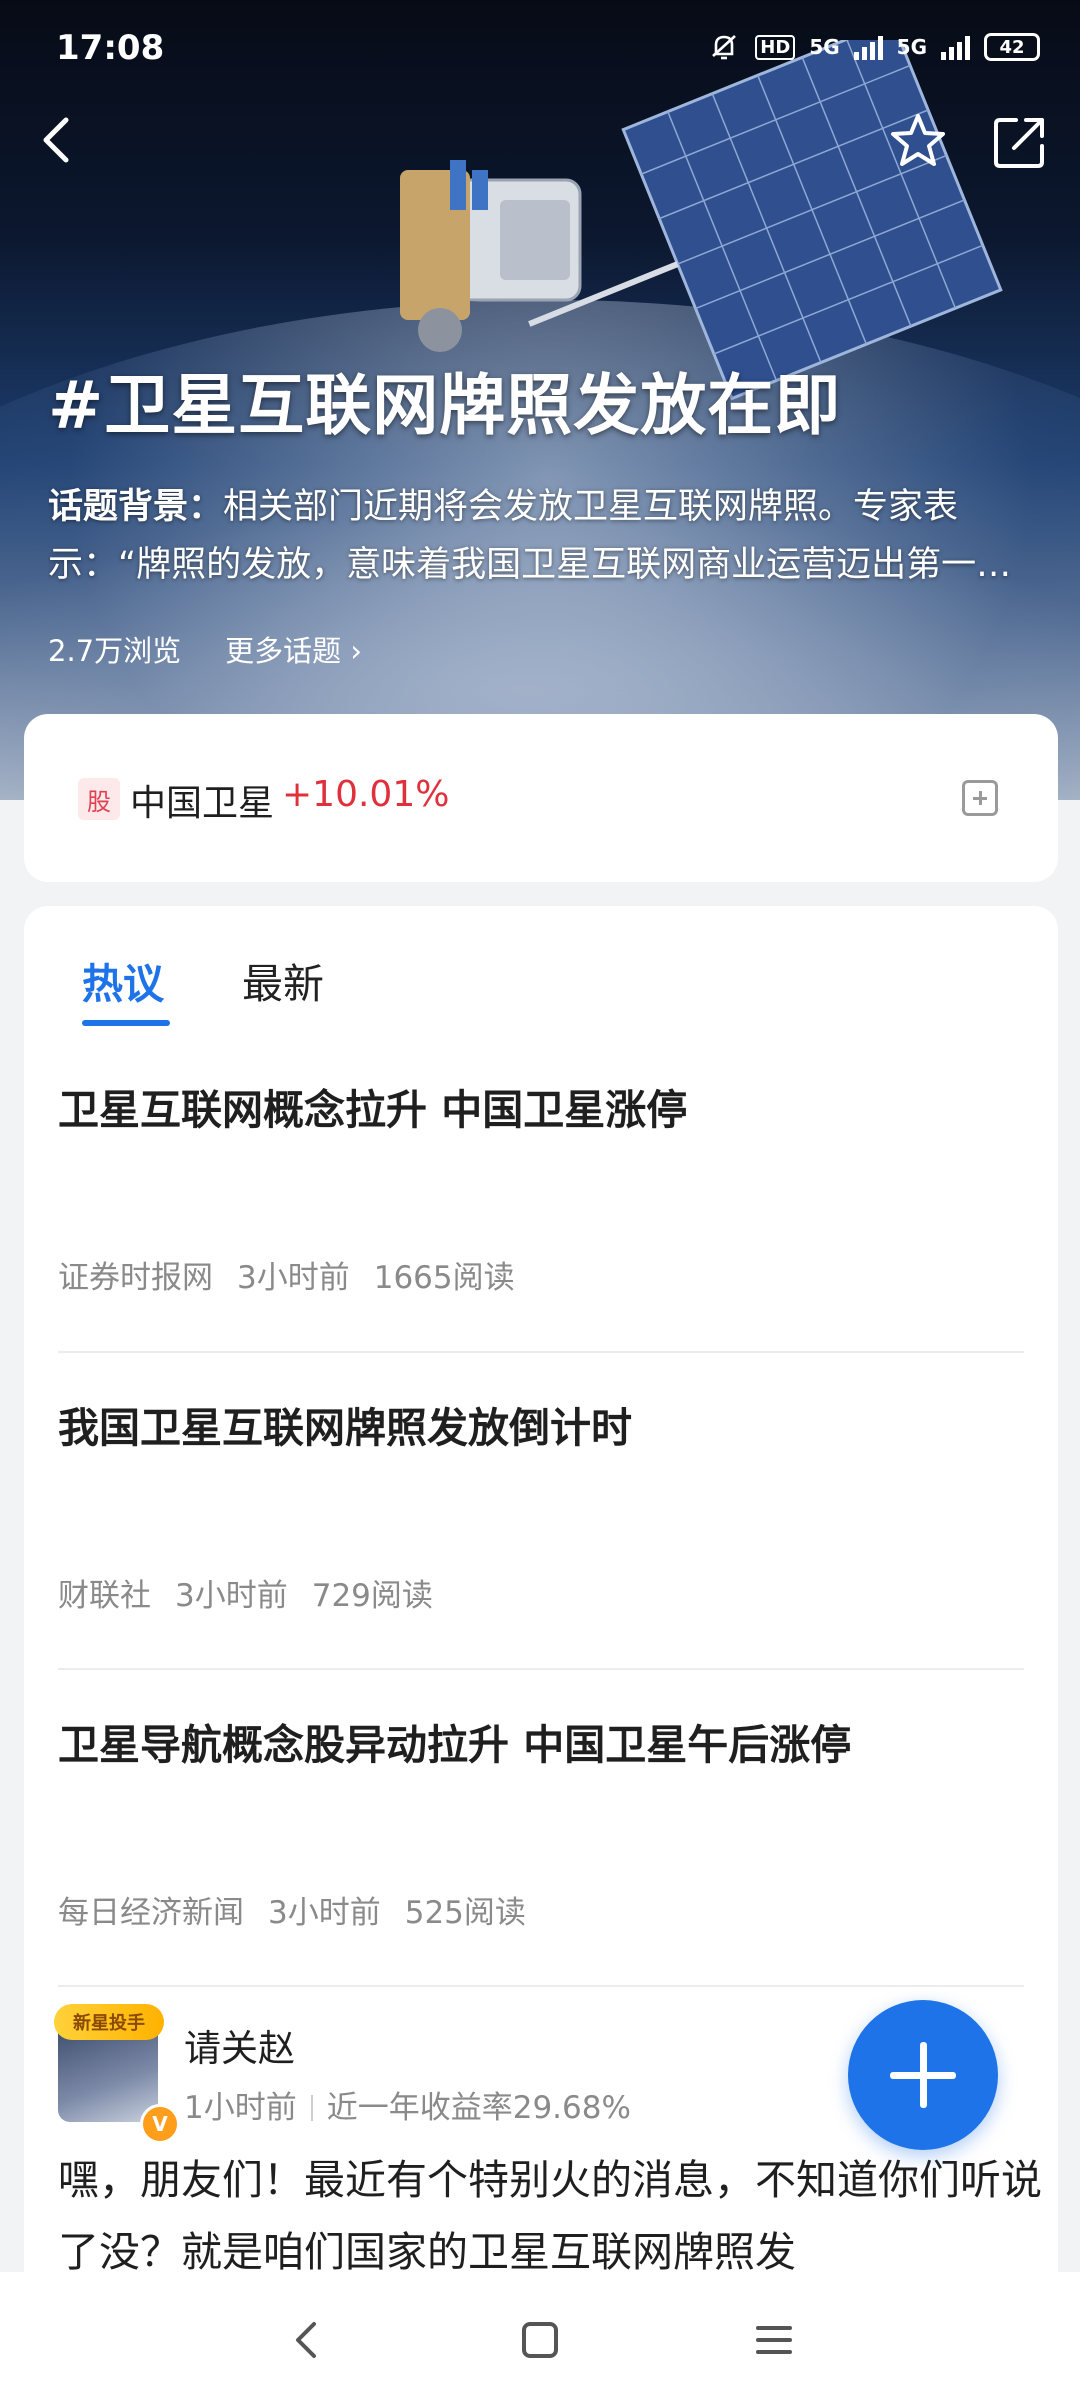 The width and height of the screenshot is (1080, 2400). What do you see at coordinates (541, 1504) in the screenshot?
I see `article-item: 我国卫星互联网牌照发放倒计时 财联社 3小时前 729阅读` at bounding box center [541, 1504].